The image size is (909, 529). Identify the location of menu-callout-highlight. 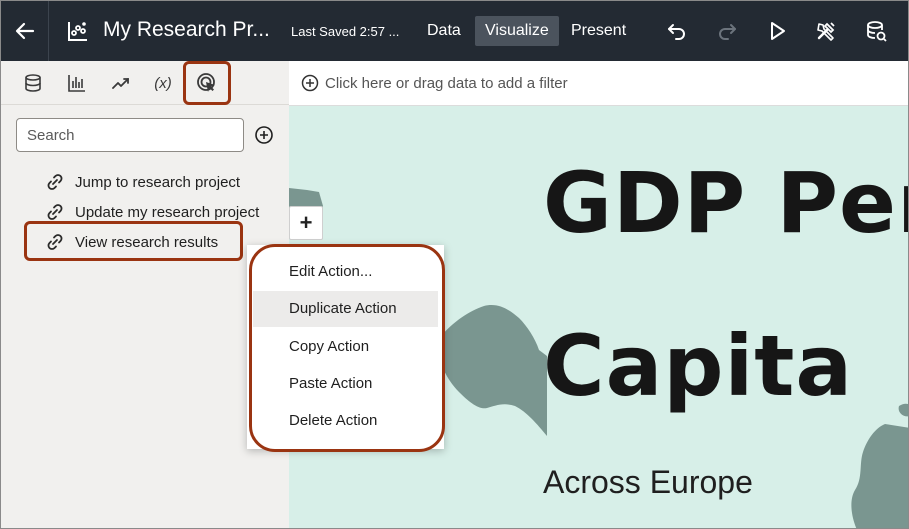
(347, 348).